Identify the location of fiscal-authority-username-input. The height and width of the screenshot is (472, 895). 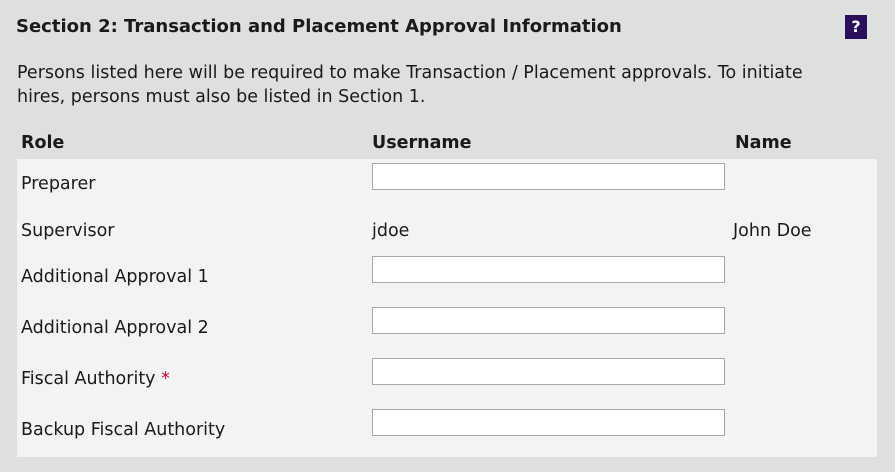
(548, 371).